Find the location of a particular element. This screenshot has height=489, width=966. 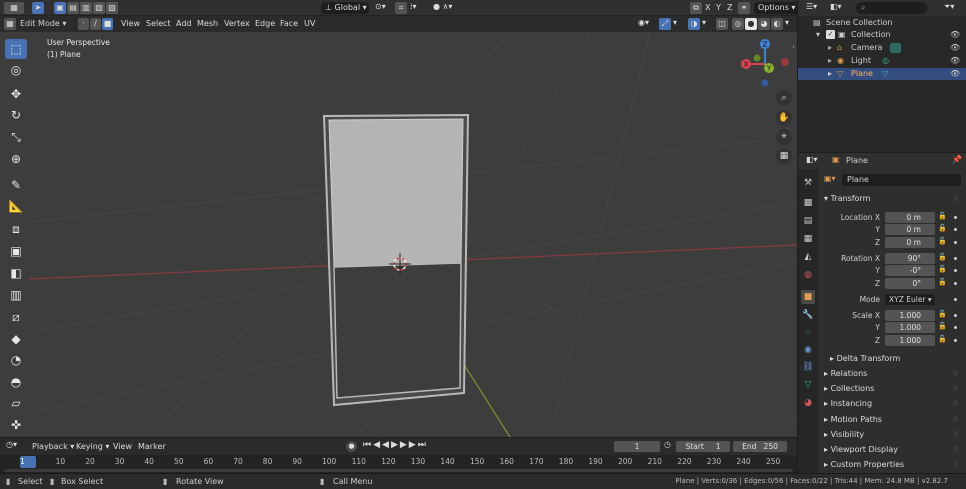

select-mode-new-icon: ▣ is located at coordinates (60, 8).